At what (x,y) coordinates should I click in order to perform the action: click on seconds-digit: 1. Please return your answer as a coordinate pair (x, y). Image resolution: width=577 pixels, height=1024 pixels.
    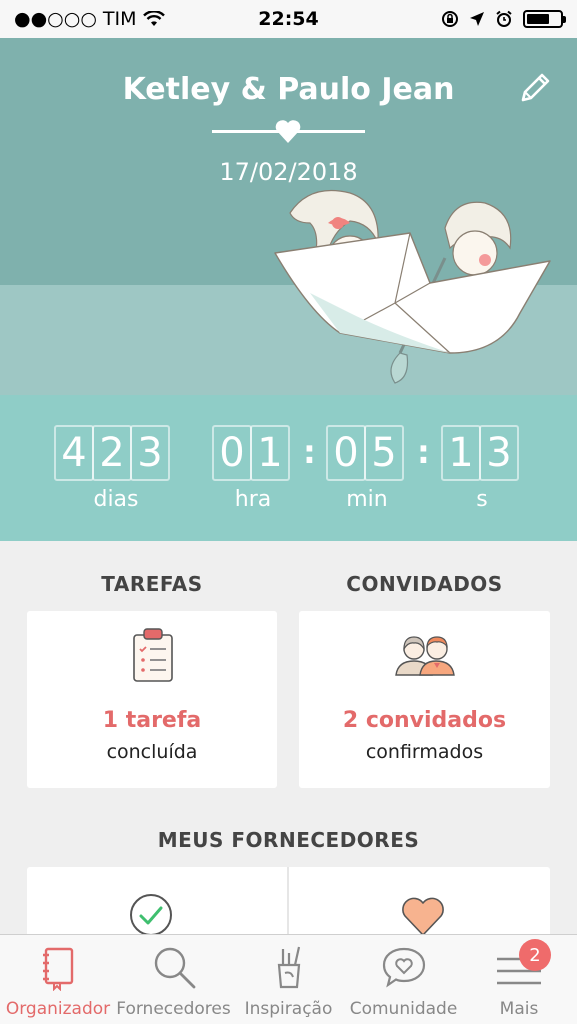
    Looking at the image, I should click on (461, 453).